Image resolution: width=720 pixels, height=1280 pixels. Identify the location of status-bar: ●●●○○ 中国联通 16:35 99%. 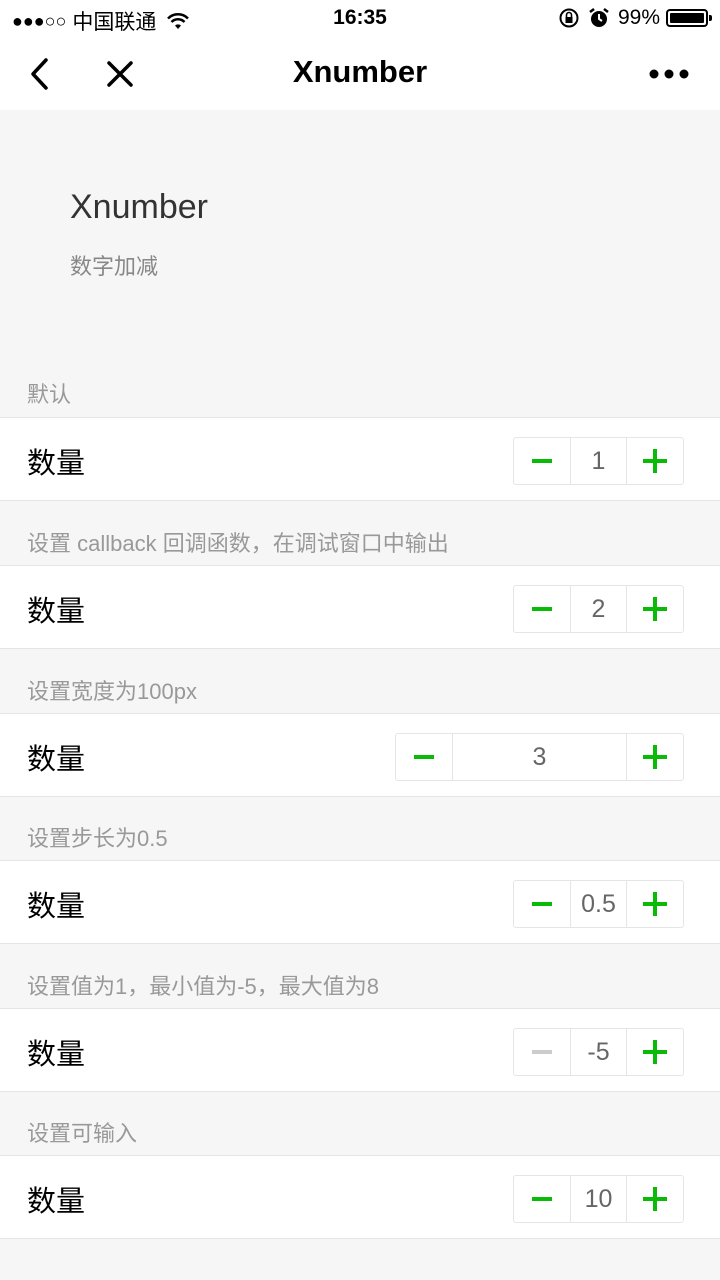
(360, 18).